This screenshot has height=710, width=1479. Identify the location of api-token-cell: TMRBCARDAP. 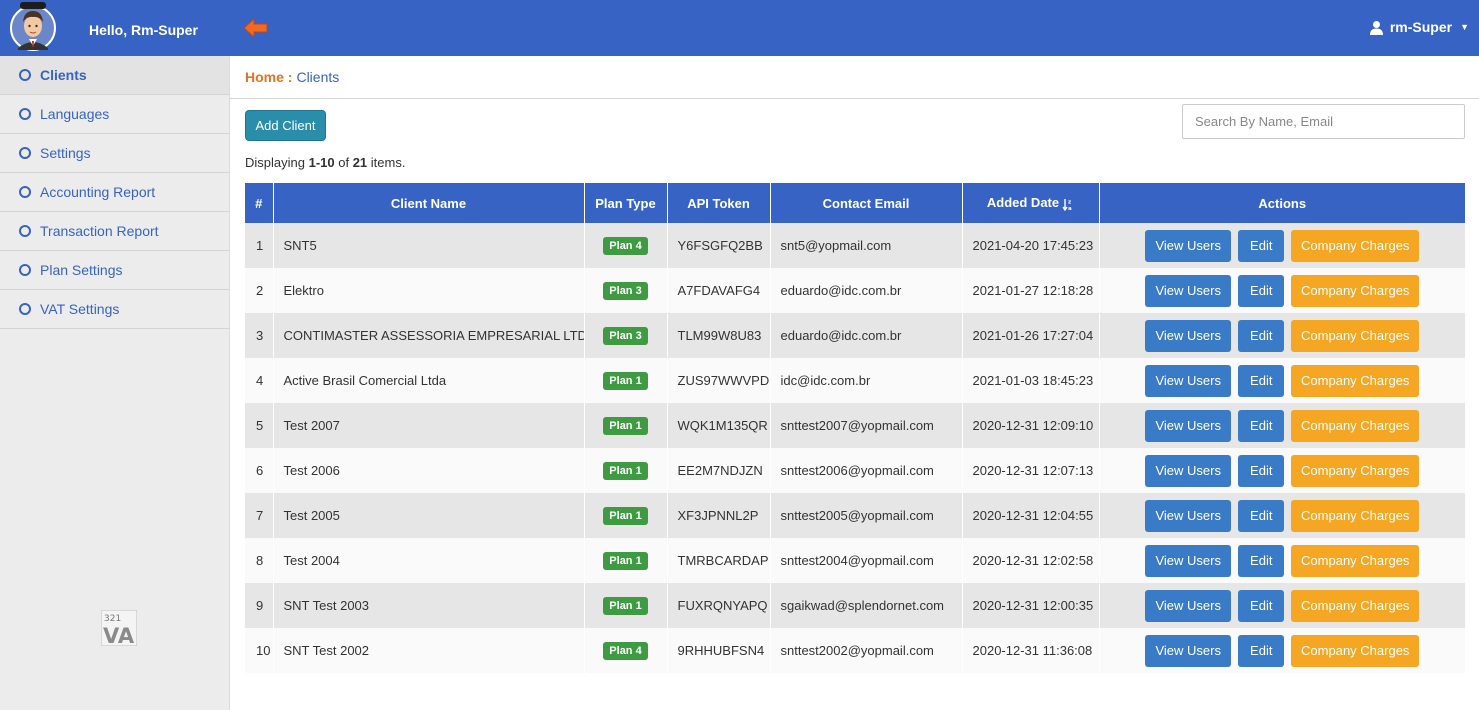
(719, 560).